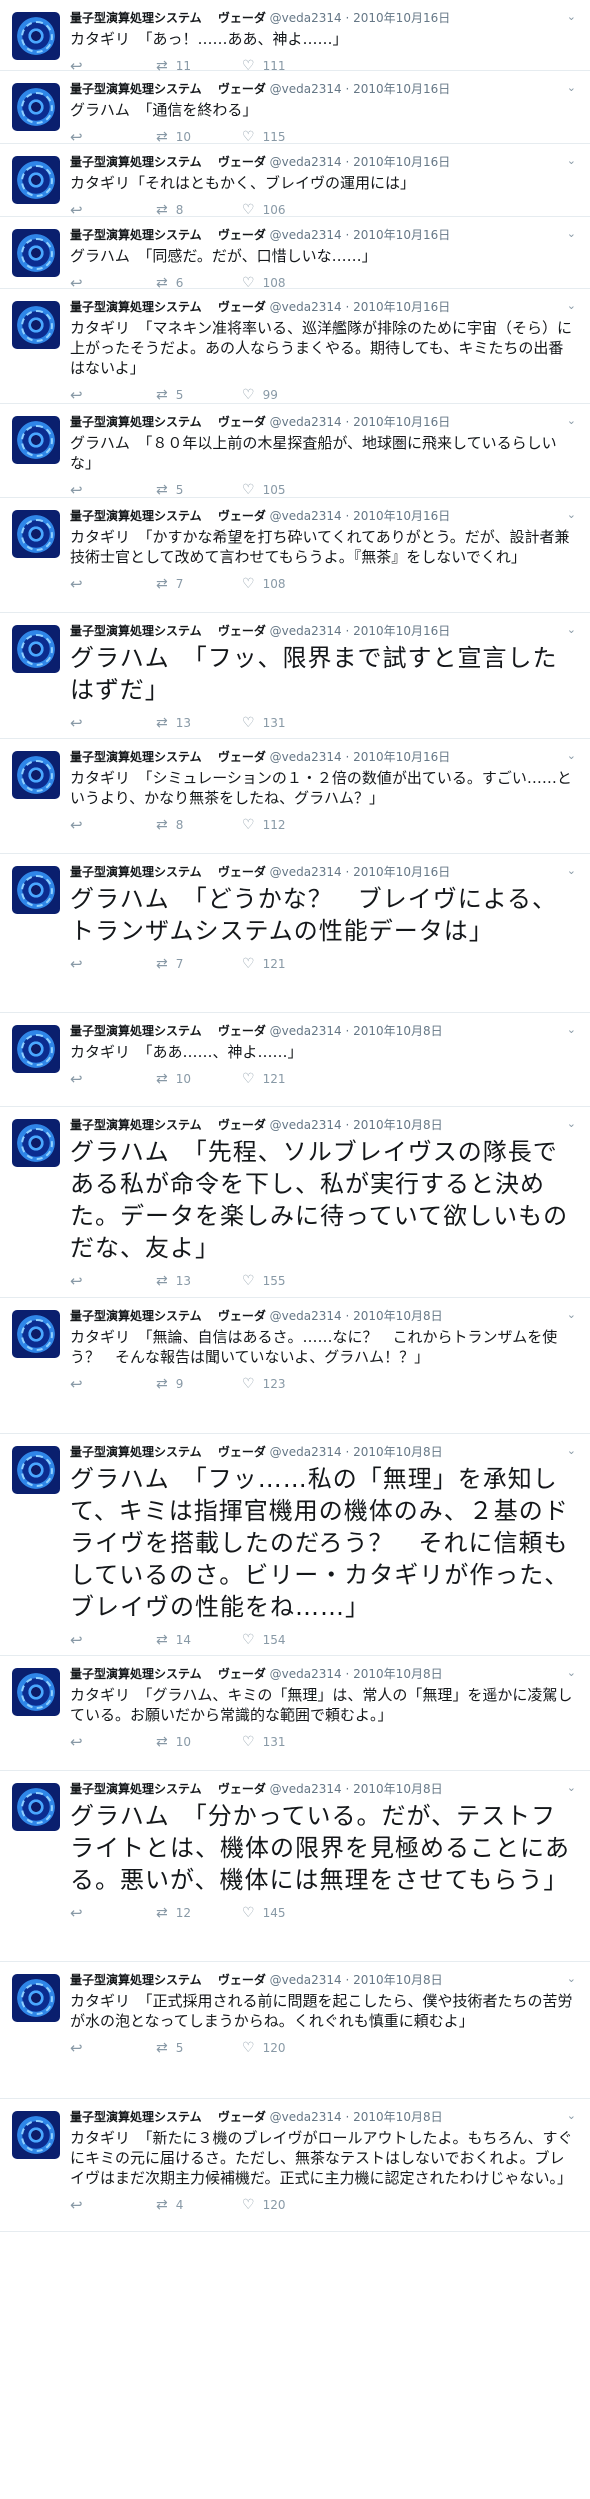  Describe the element at coordinates (199, 825) in the screenshot. I see `retweet-button: ⇄ 8` at that location.